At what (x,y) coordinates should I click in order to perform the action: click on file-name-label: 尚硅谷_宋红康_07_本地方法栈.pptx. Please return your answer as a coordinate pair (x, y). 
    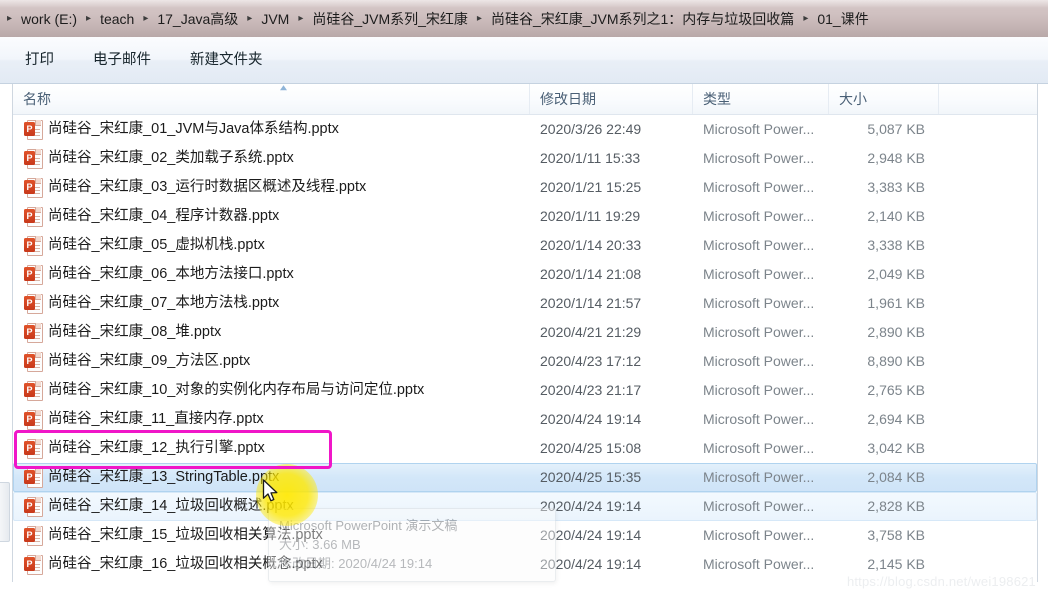
    Looking at the image, I should click on (164, 303).